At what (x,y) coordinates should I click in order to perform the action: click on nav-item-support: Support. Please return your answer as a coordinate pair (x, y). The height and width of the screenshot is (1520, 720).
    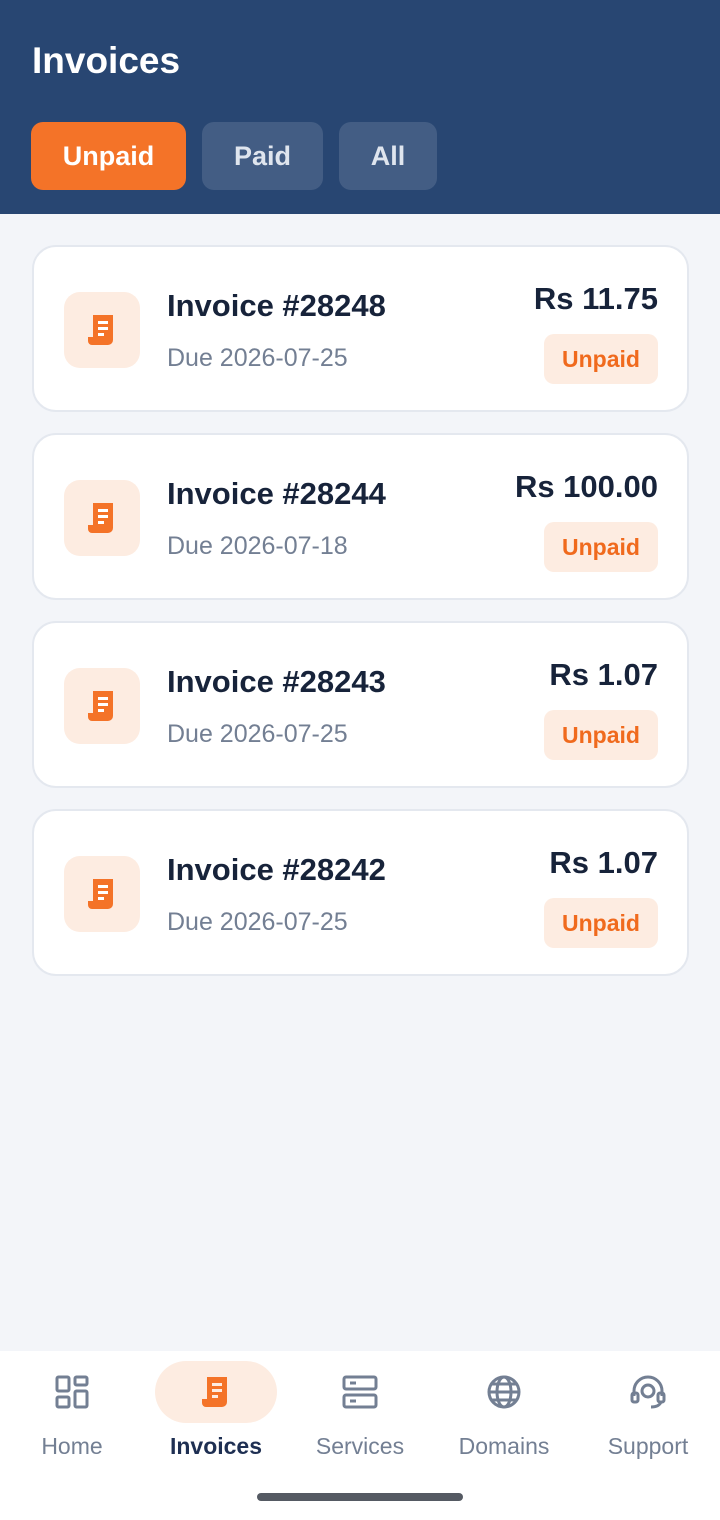
    Looking at the image, I should click on (648, 1411).